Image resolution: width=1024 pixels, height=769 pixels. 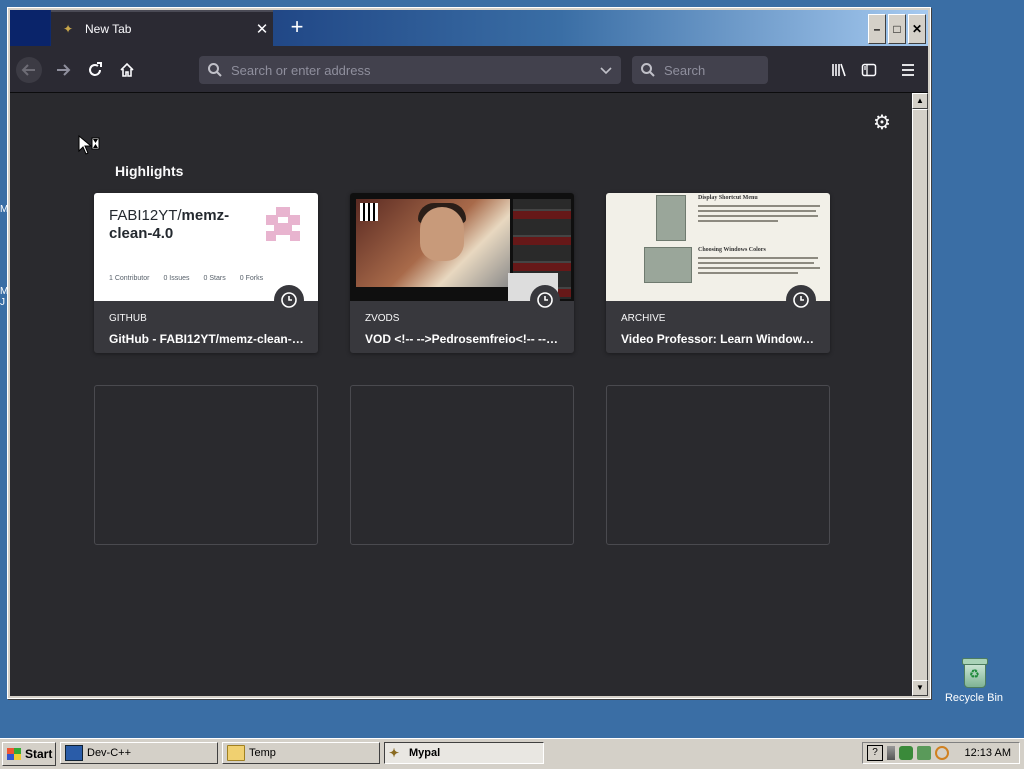 What do you see at coordinates (2, 302) in the screenshot?
I see `desktop-edge-label: J` at bounding box center [2, 302].